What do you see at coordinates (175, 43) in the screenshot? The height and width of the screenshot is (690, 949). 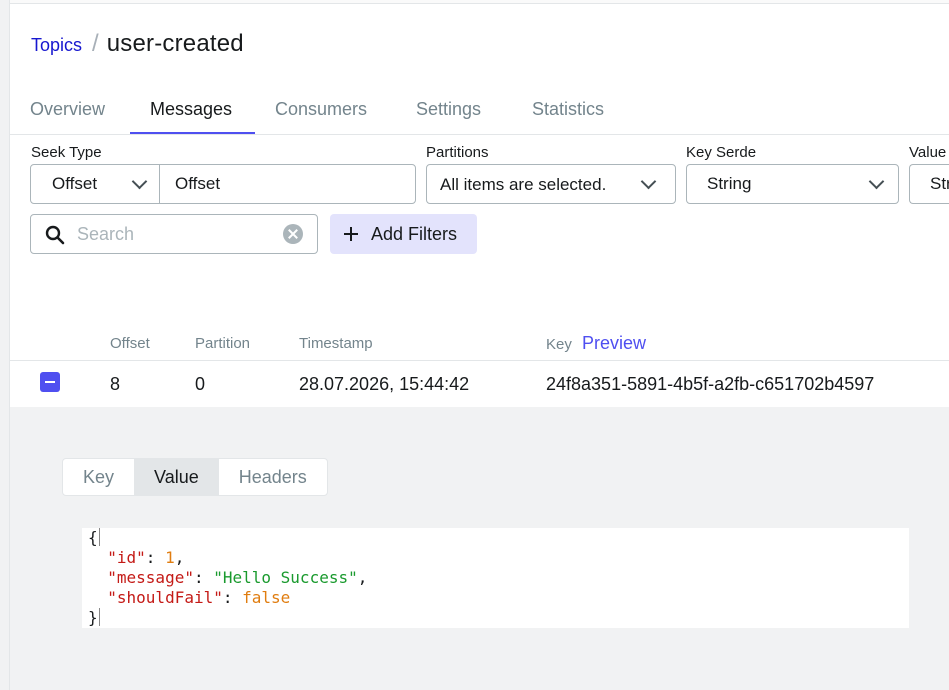 I see `page-title: user-created` at bounding box center [175, 43].